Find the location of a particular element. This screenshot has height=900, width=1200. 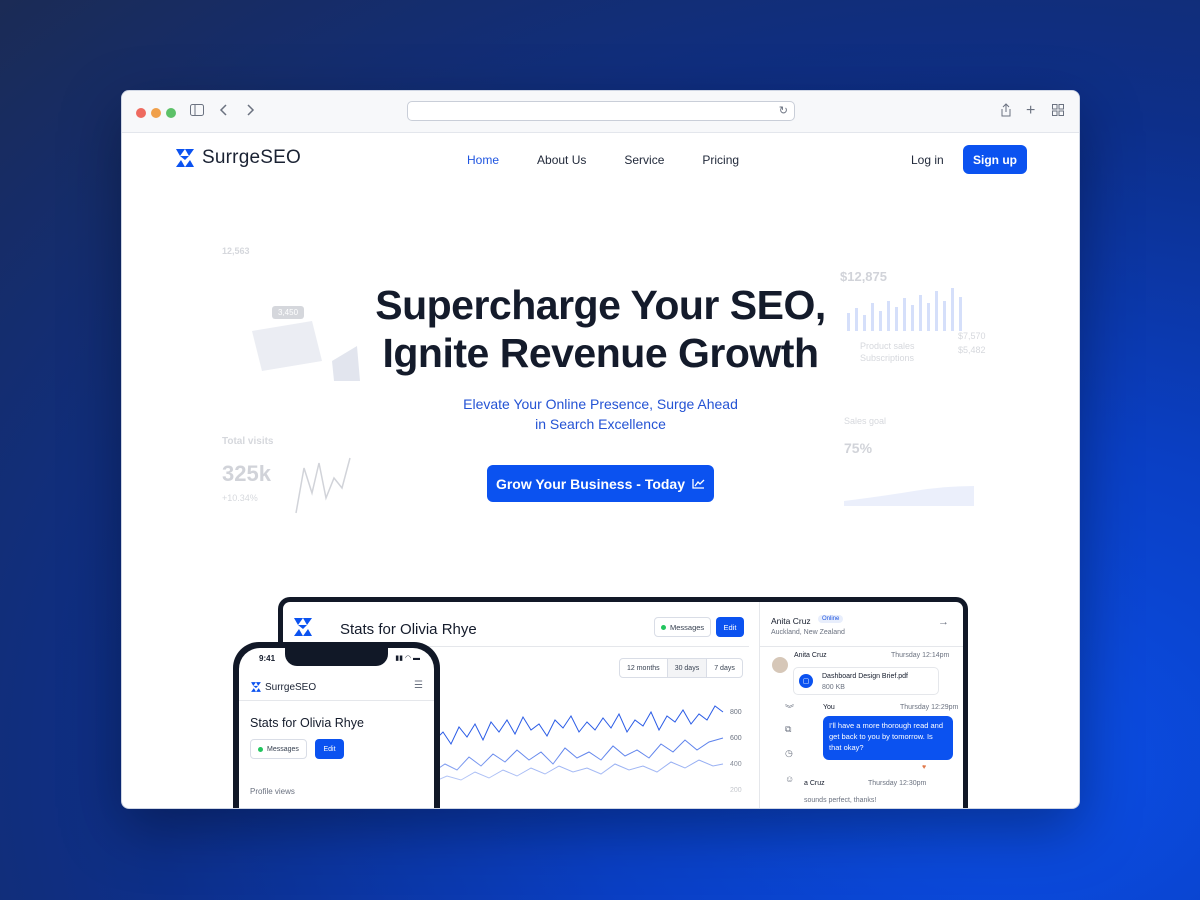

file-size: 800 KB is located at coordinates (833, 687).